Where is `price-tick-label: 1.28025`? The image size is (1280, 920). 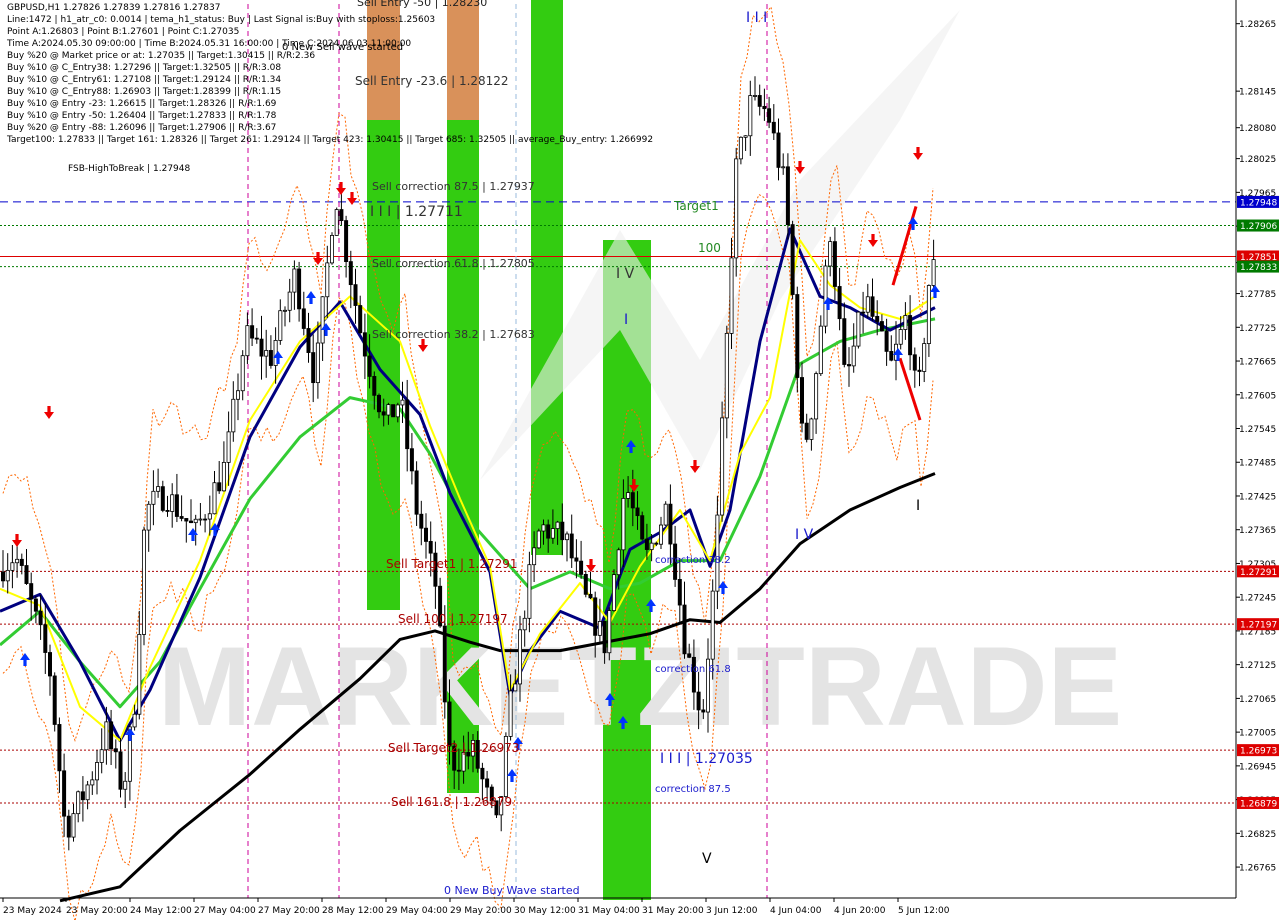
price-tick-label: 1.28025 is located at coordinates (1257, 160).